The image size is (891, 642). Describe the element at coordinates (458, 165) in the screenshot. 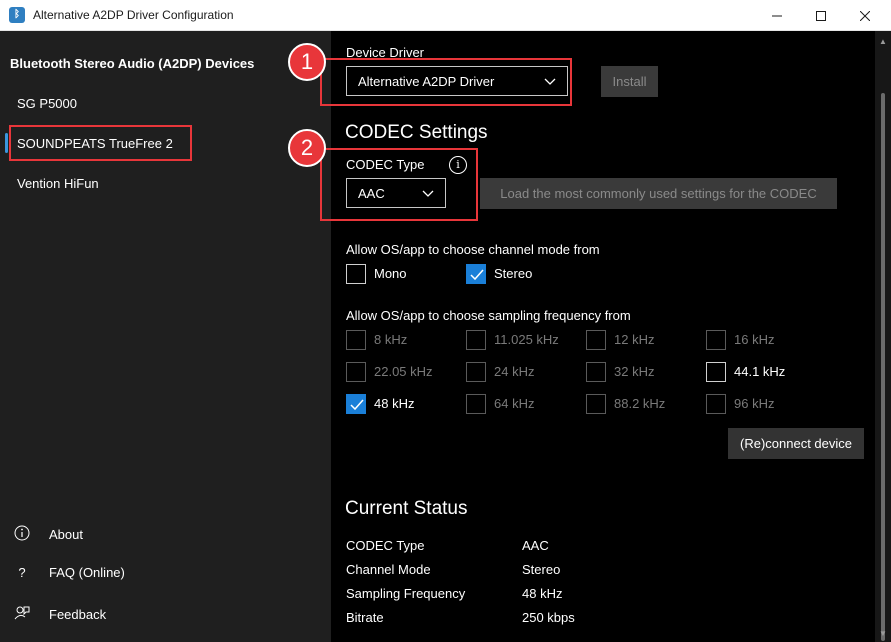

I see `info-icon: i` at that location.